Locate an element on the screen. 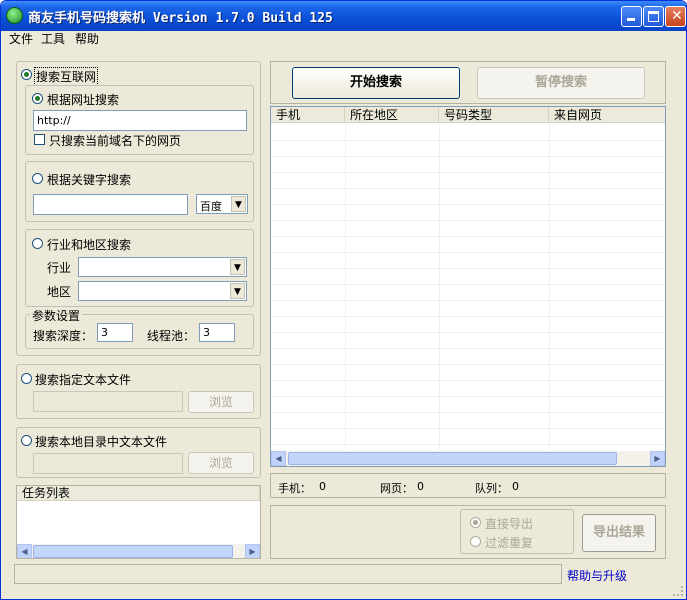 Image resolution: width=687 pixels, height=600 pixels. local-dir-path-input is located at coordinates (108, 463).